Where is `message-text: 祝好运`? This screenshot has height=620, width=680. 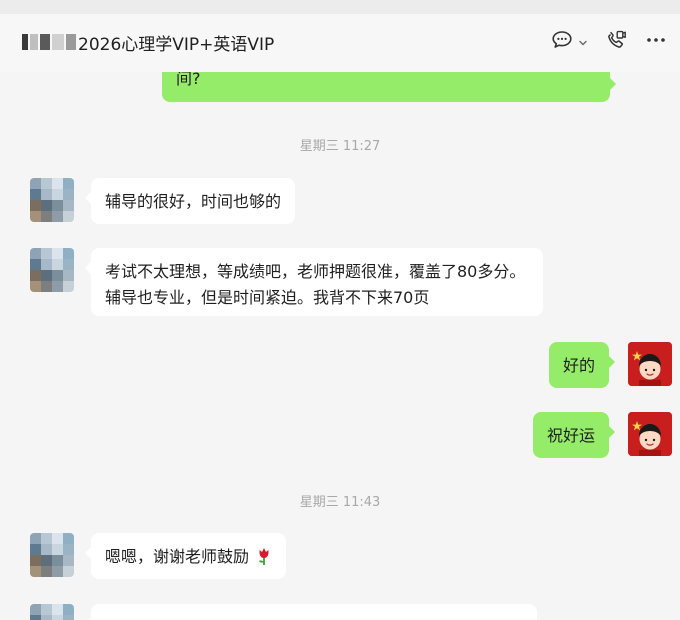
message-text: 祝好运 is located at coordinates (570, 435).